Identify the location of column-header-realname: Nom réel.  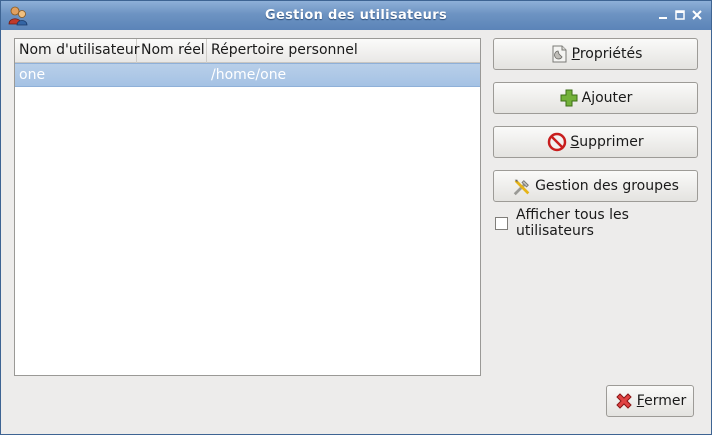
(172, 51).